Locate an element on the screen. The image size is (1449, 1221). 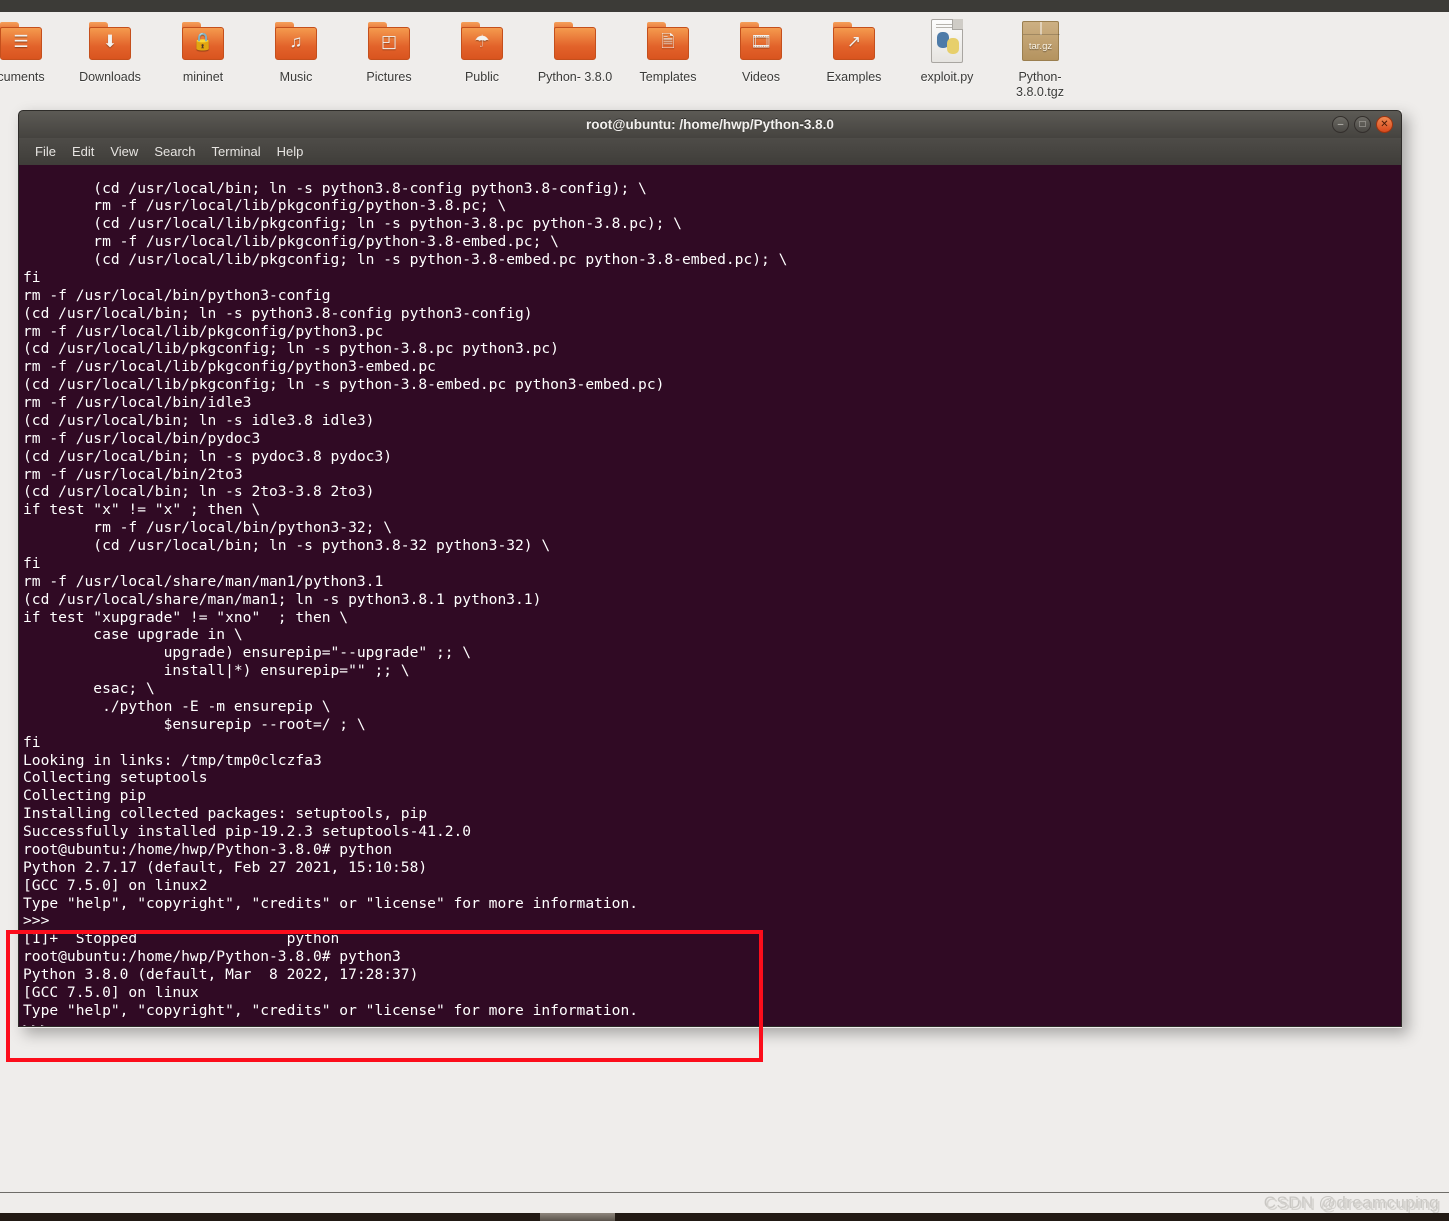
folder-inner-glyph: ↗ is located at coordinates (854, 42).